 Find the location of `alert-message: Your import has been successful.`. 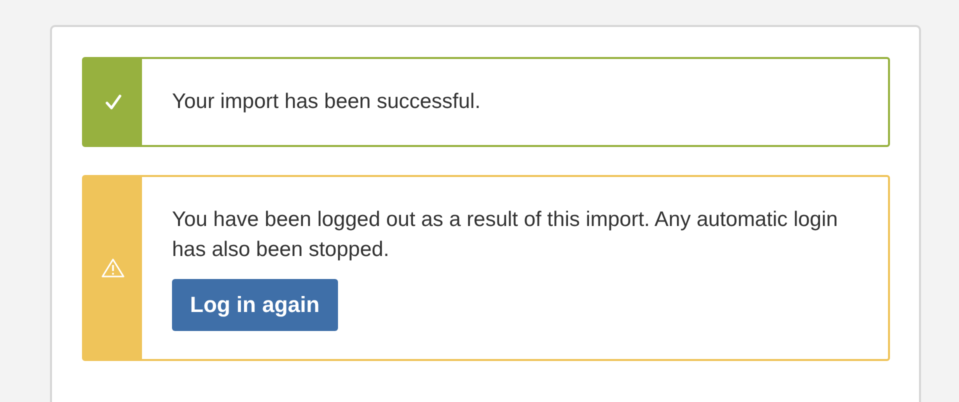

alert-message: Your import has been successful. is located at coordinates (326, 102).